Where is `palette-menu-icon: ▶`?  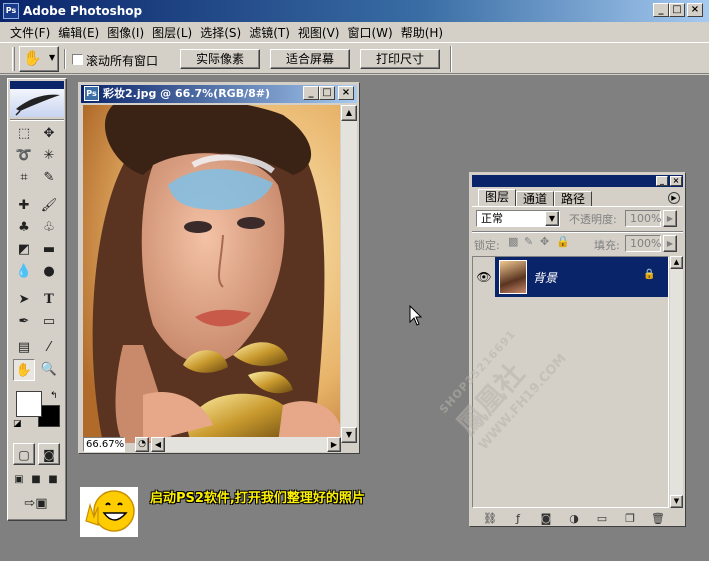
palette-menu-icon: ▶ is located at coordinates (674, 198).